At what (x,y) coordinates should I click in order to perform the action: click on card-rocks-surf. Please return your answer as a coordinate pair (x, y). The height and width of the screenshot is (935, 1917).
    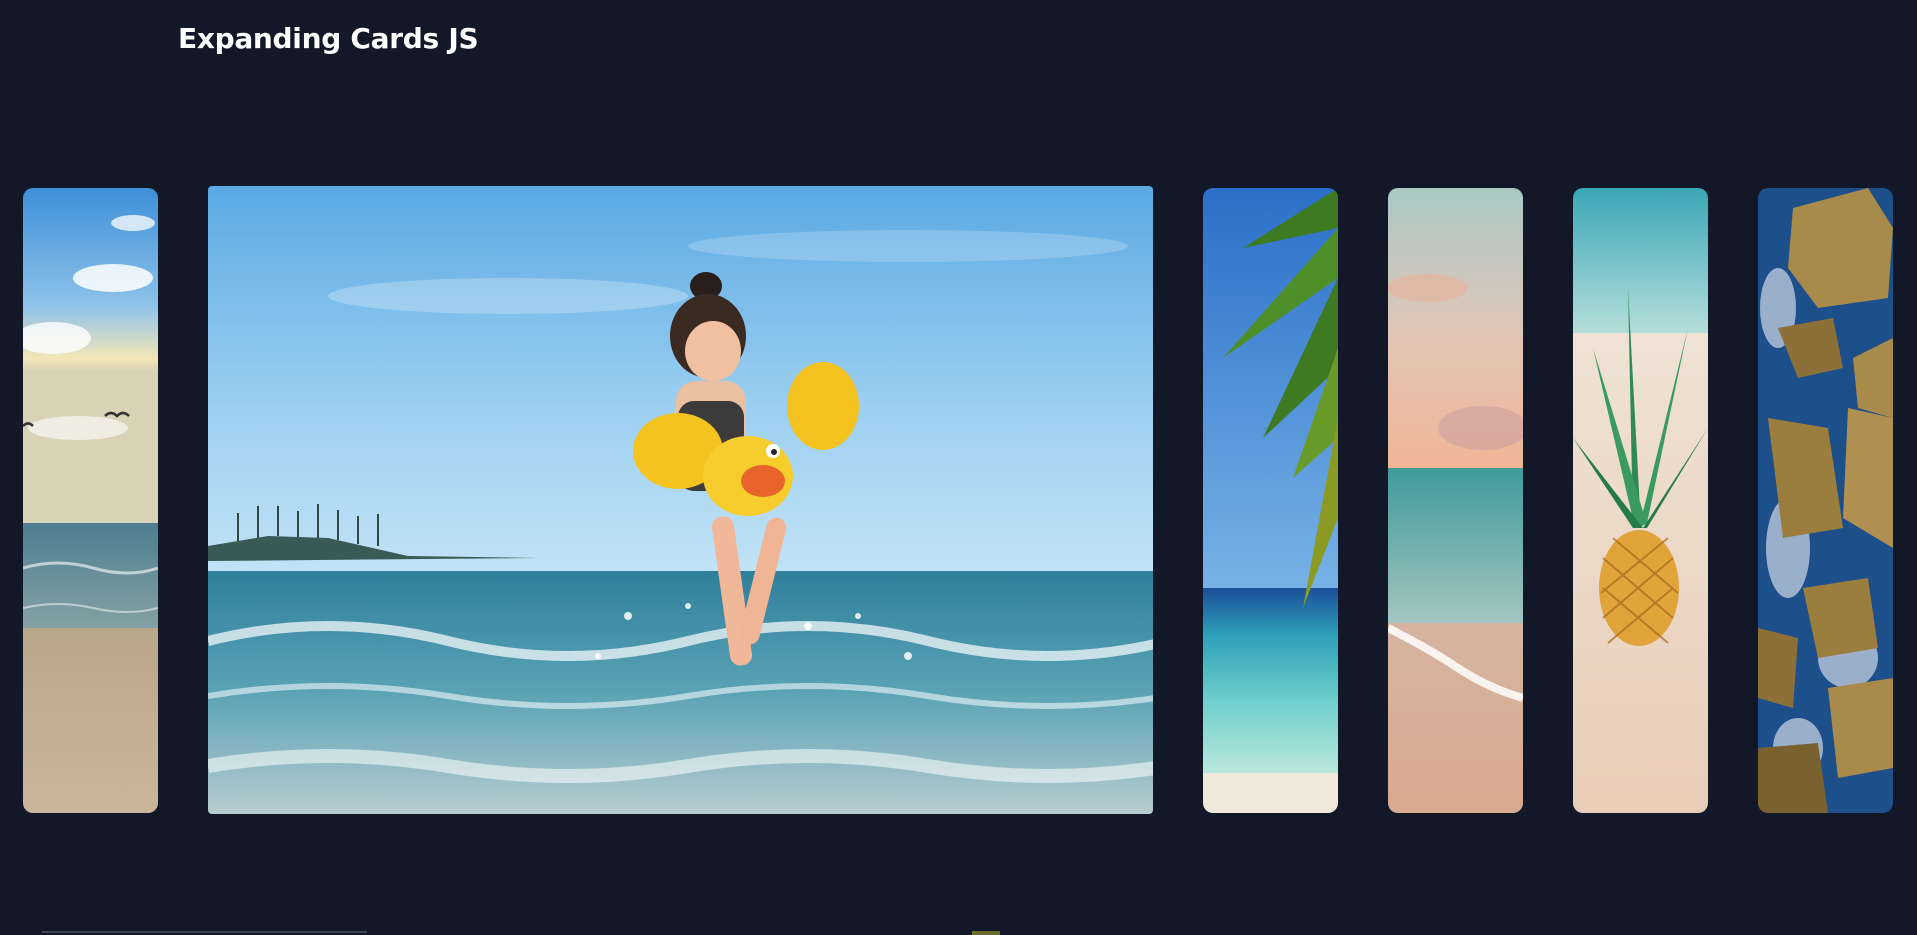
    Looking at the image, I should click on (1825, 500).